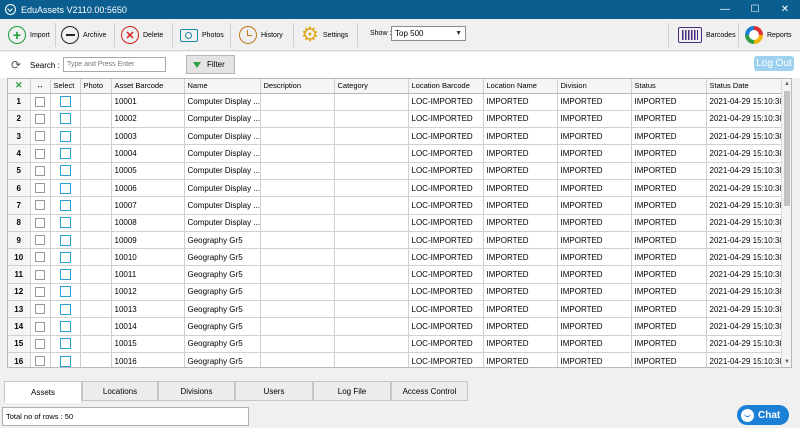 This screenshot has width=800, height=428. I want to click on column-header-division: Division, so click(594, 86).